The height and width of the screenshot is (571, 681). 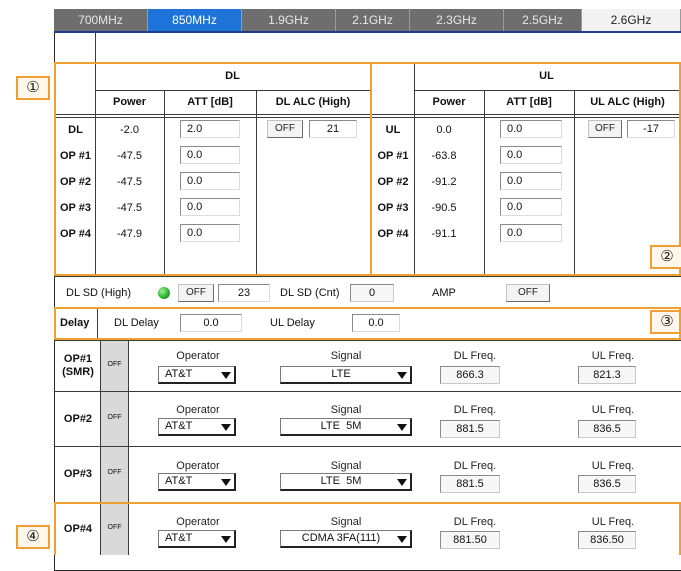 I want to click on op2-off-button: OFF, so click(x=114, y=419).